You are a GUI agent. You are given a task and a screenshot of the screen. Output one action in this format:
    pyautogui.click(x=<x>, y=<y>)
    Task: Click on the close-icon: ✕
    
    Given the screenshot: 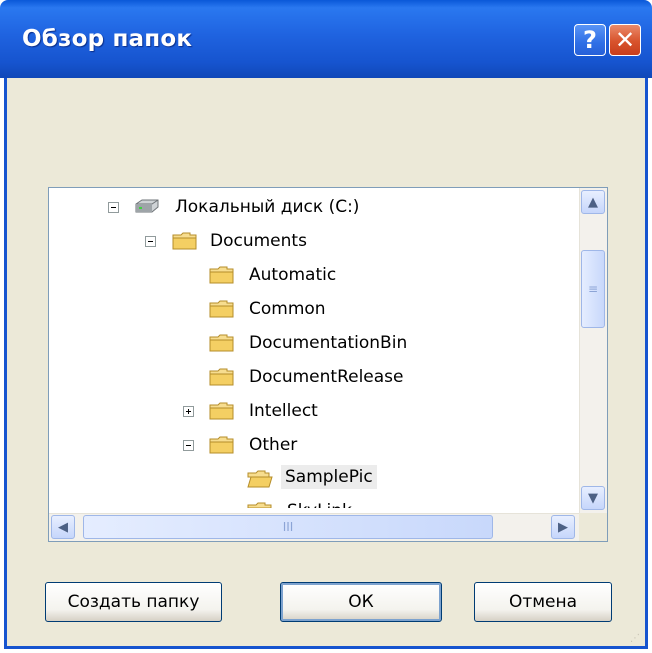 What is the action you would take?
    pyautogui.click(x=625, y=40)
    